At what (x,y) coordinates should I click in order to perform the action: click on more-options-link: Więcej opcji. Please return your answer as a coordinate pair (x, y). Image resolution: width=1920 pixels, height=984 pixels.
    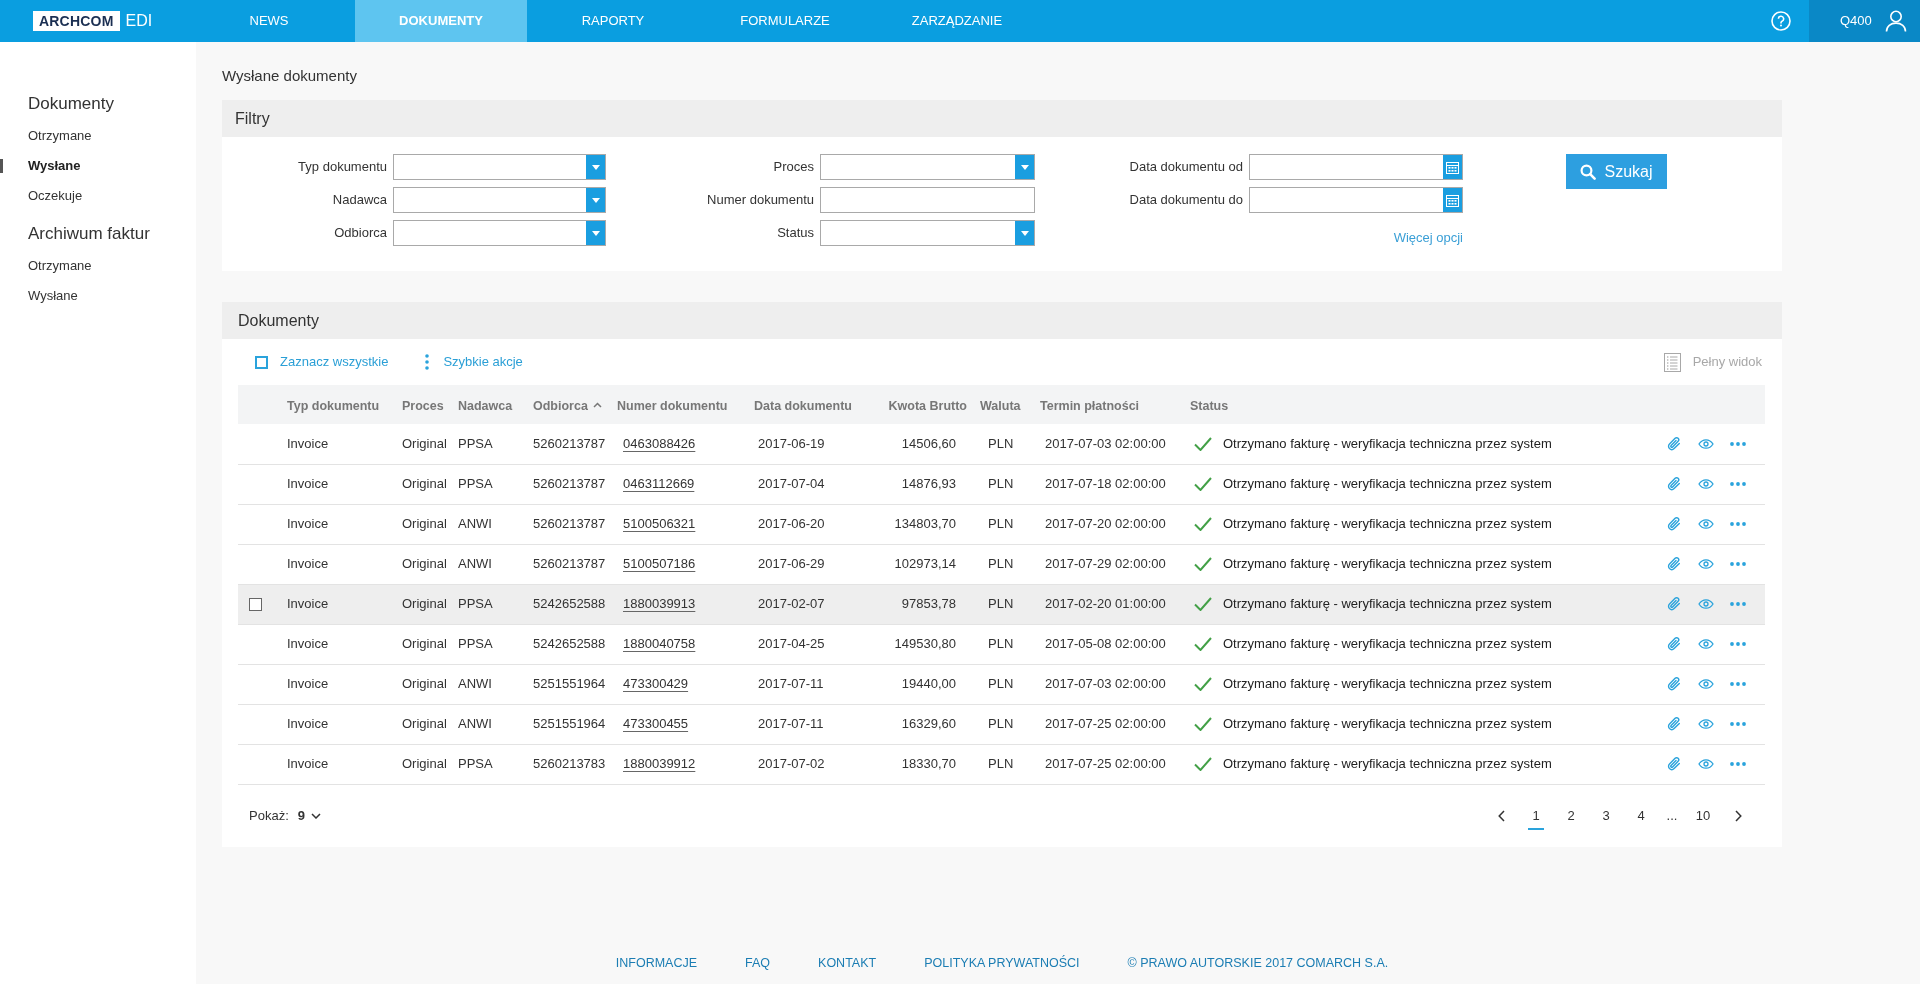
    Looking at the image, I should click on (1428, 238).